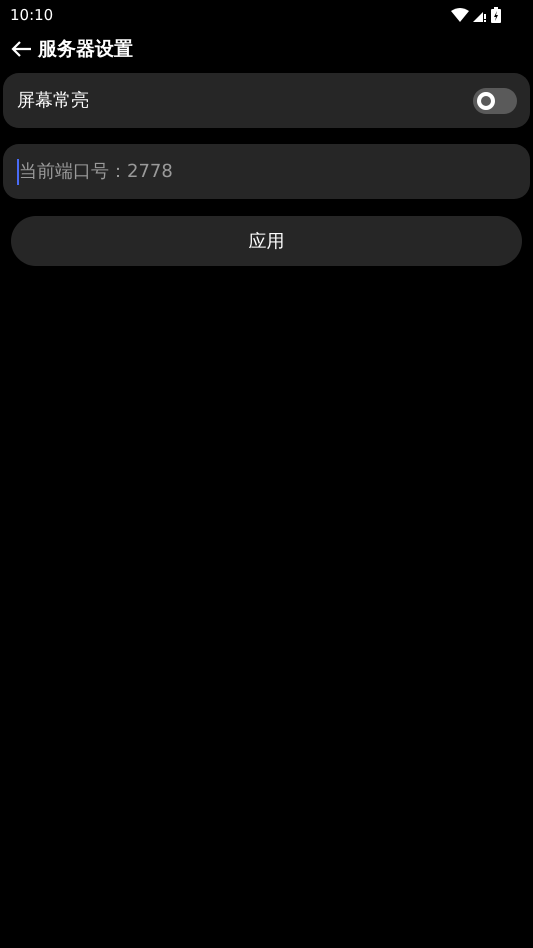 The width and height of the screenshot is (533, 948). I want to click on back-arrow-icon, so click(21, 49).